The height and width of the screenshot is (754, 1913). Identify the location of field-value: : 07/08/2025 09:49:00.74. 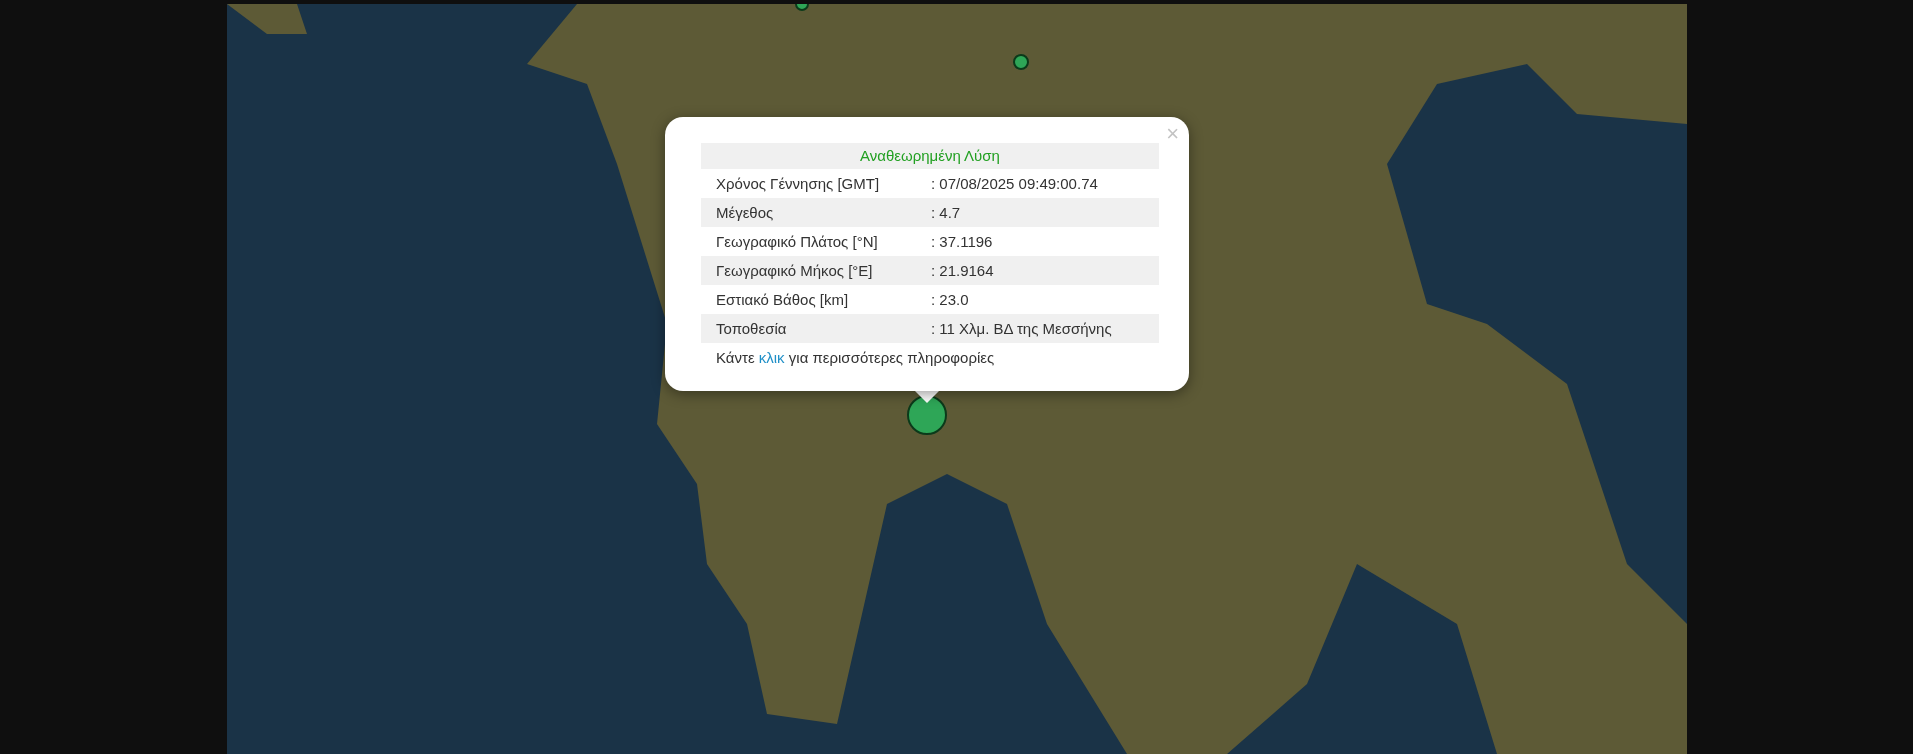
(1015, 183).